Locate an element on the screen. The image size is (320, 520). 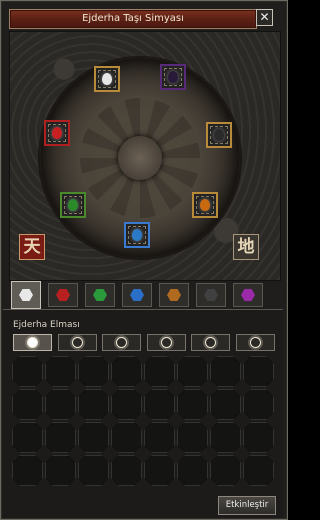
tab-jade is located at coordinates (100, 295).